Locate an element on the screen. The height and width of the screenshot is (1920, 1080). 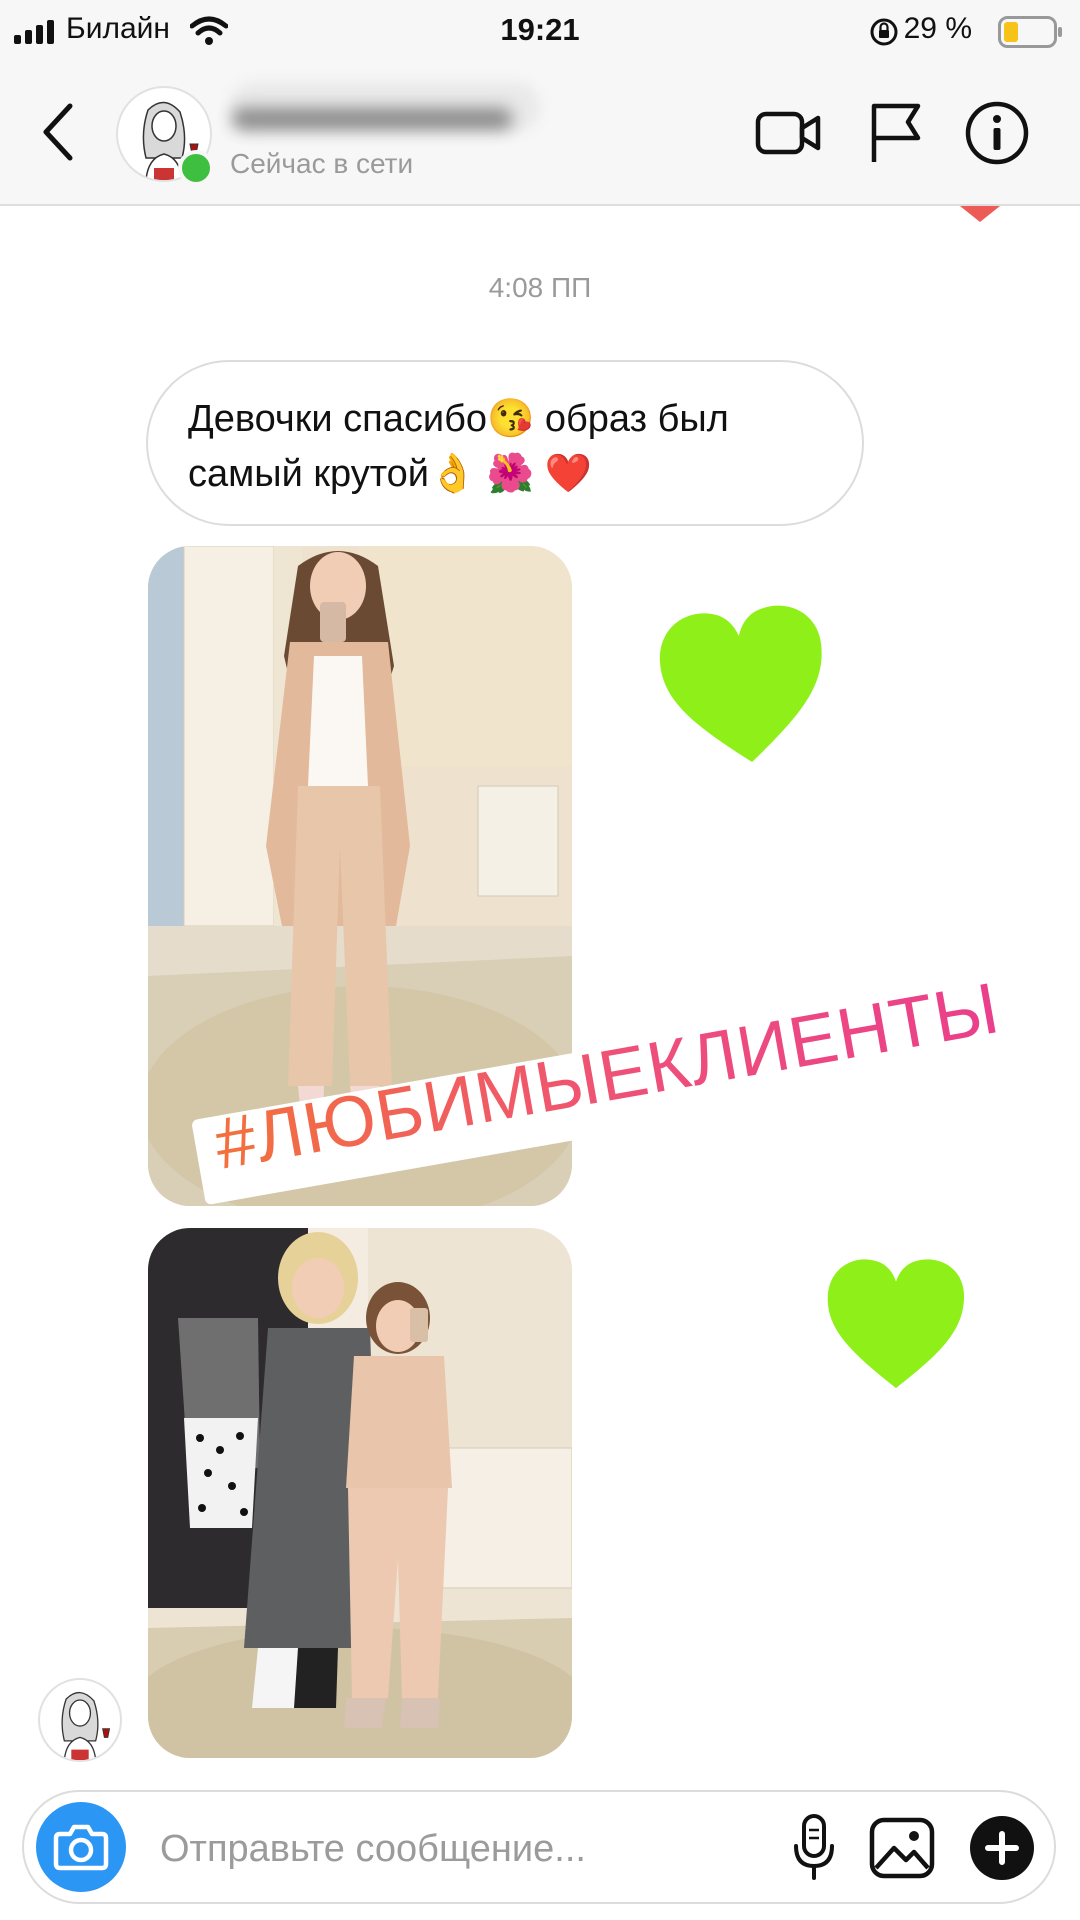
message-input is located at coordinates (430, 1849).